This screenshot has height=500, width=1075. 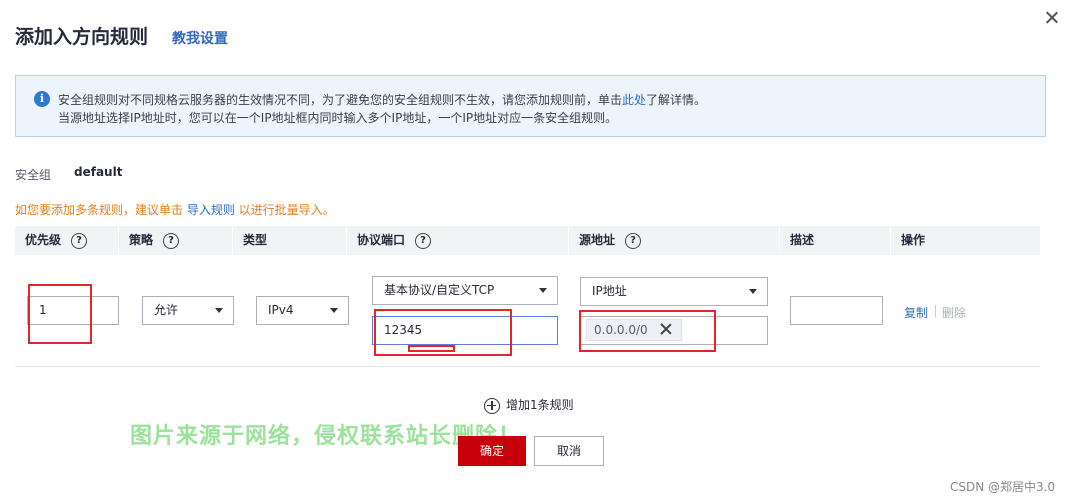 I want to click on details-link: 此处, so click(x=634, y=100).